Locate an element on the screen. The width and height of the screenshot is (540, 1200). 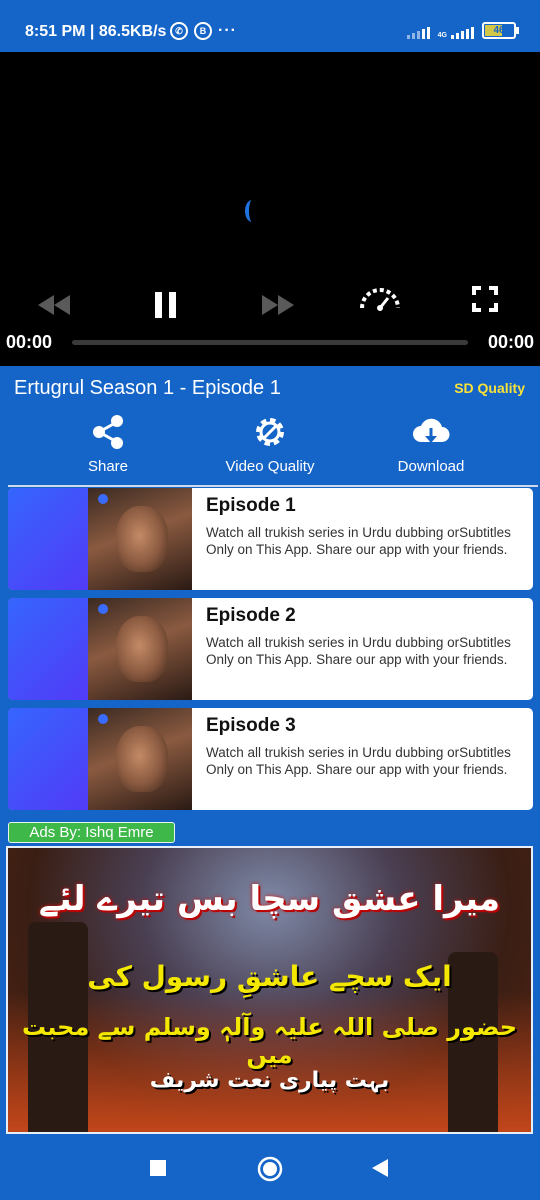
signal-strength-4g-icon is located at coordinates (462, 32).